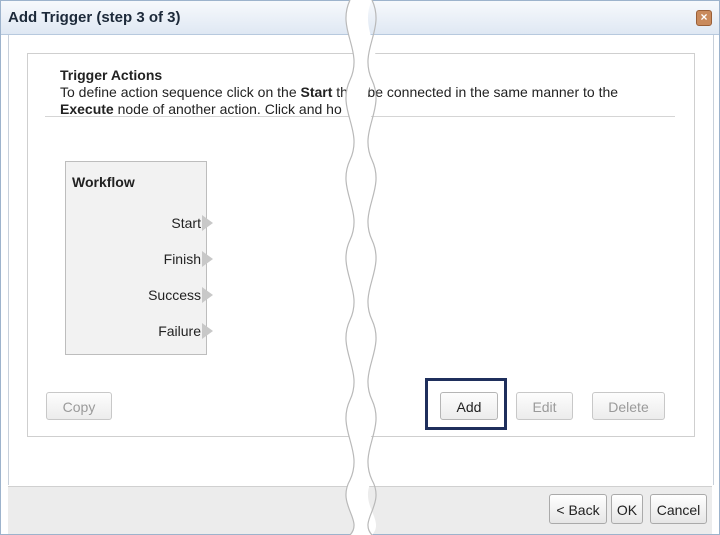 The height and width of the screenshot is (535, 720). Describe the element at coordinates (111, 75) in the screenshot. I see `panel-title: Trigger Actions` at that location.